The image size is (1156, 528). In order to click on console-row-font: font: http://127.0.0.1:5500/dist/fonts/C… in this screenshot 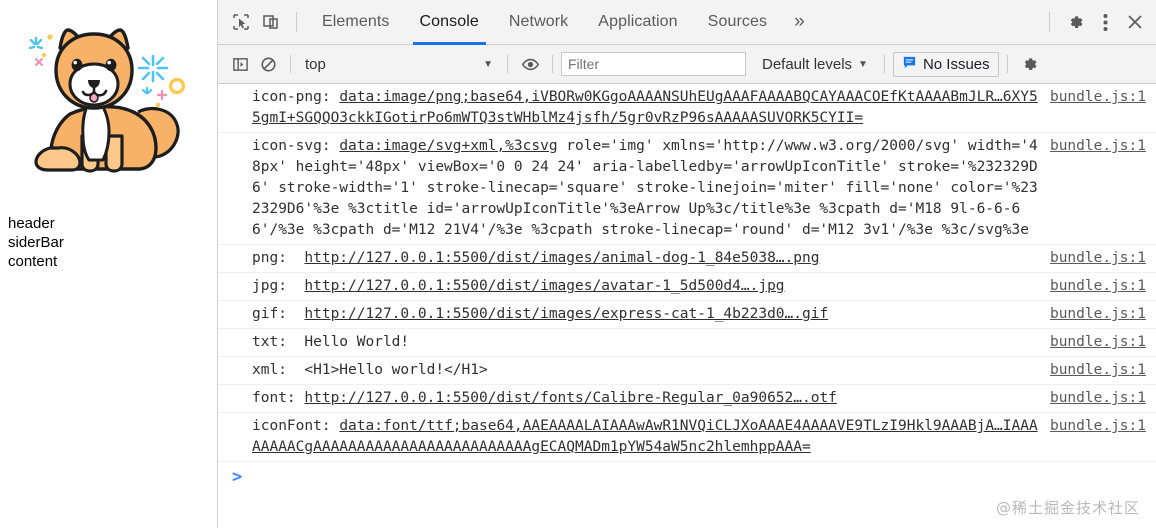, I will do `click(687, 399)`.